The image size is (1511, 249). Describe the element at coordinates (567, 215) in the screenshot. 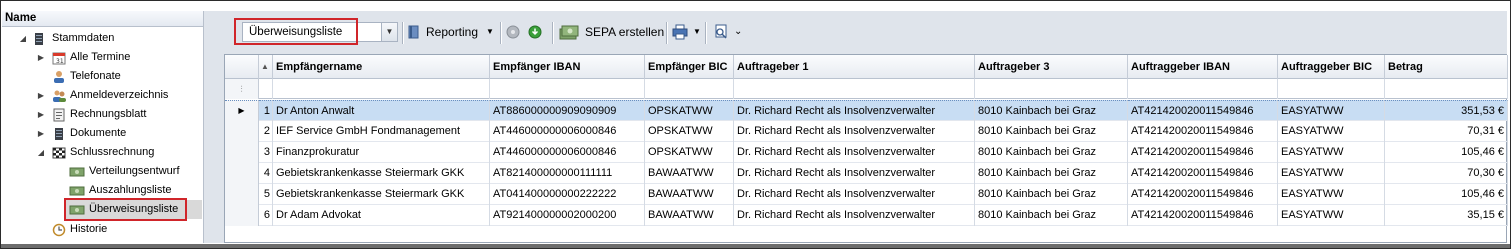

I see `table-cell: AT921400000002000200` at that location.